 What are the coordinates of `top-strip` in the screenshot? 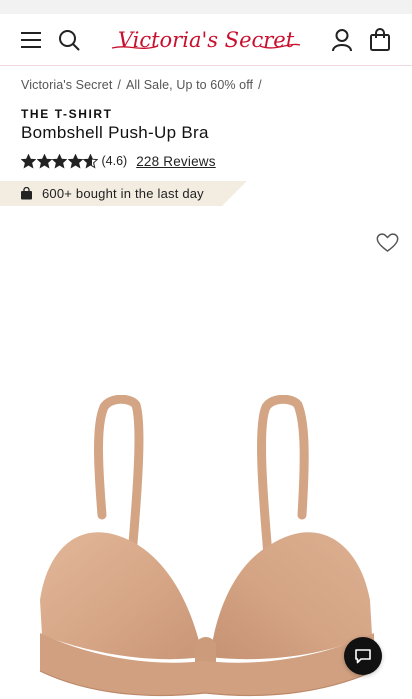 It's located at (206, 7).